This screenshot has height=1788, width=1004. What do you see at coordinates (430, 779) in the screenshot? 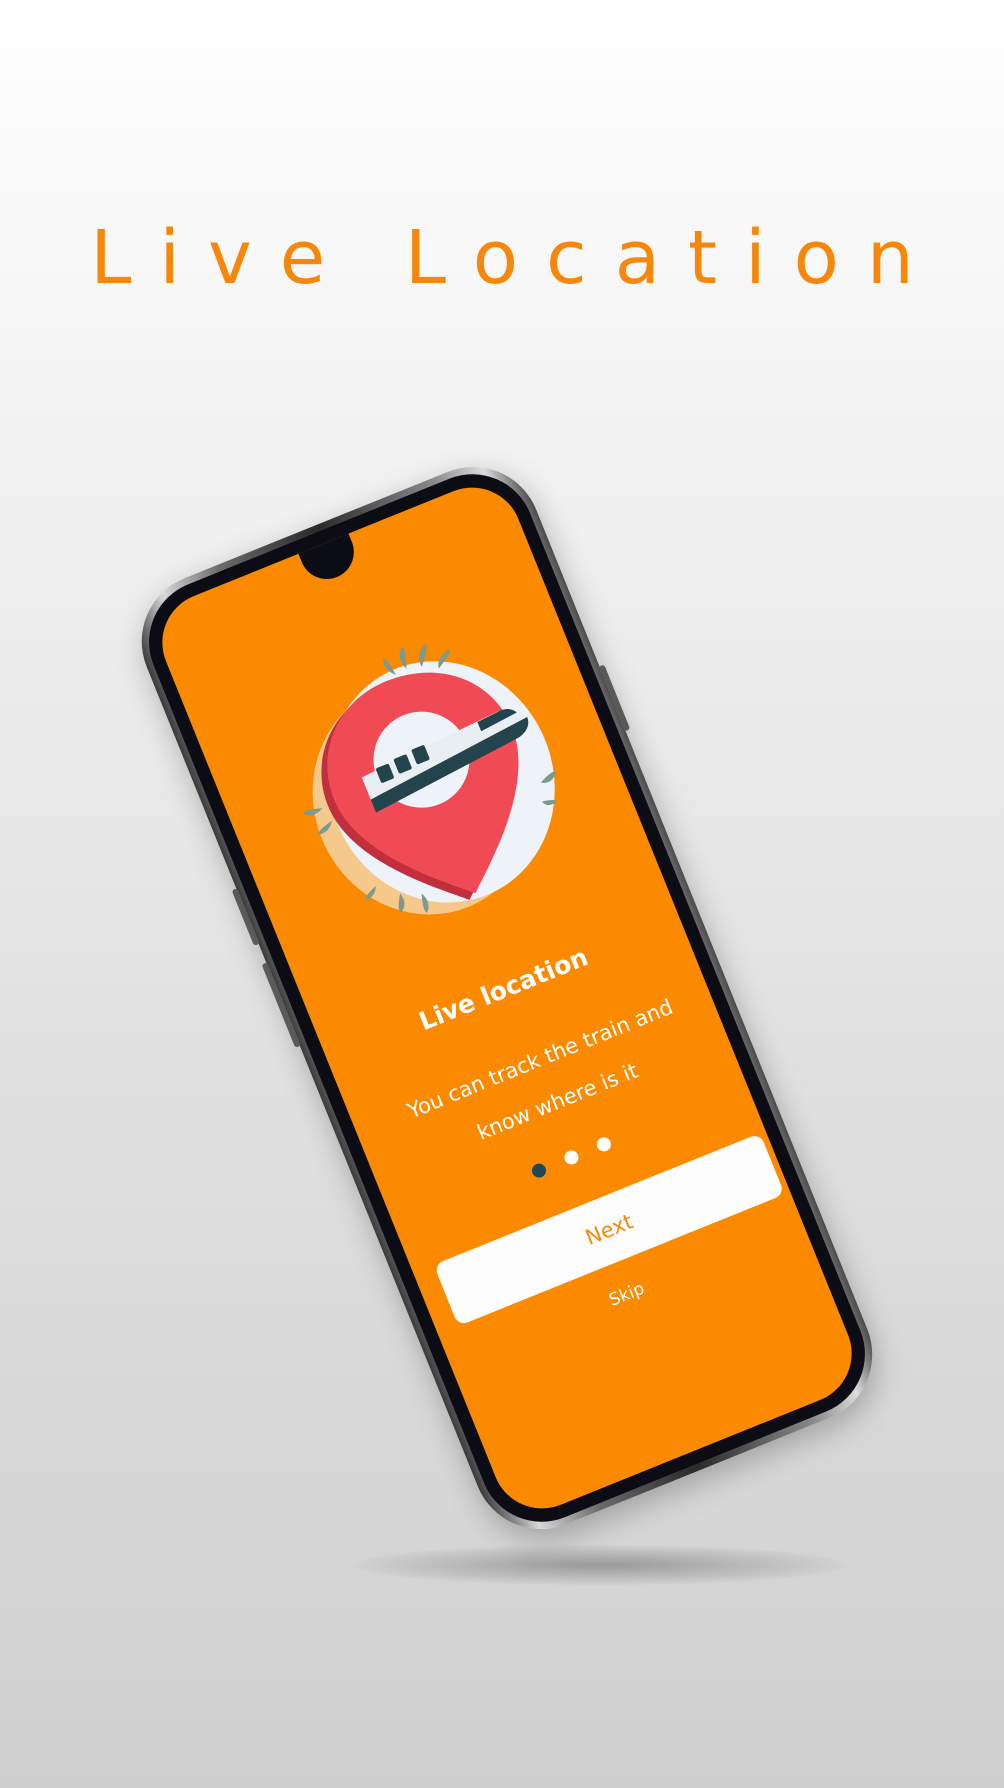
I see `train-location-pin-icon` at bounding box center [430, 779].